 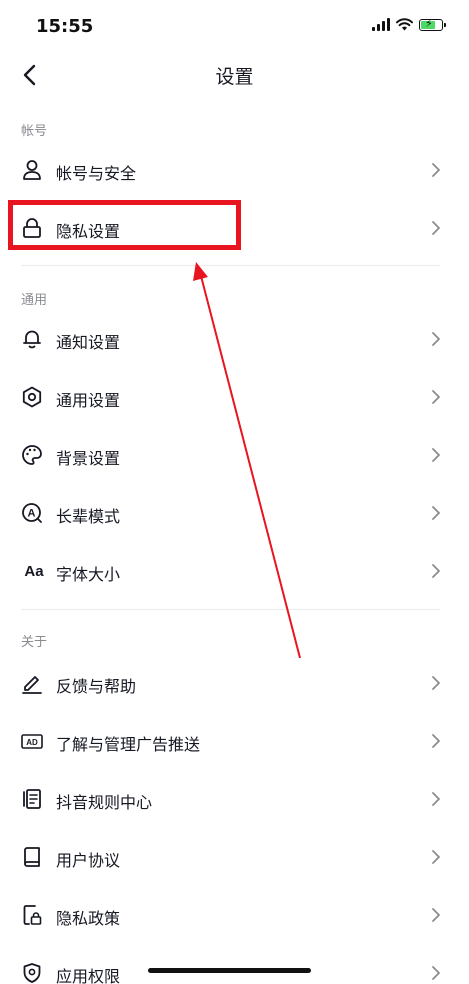 I want to click on status-icons: ⚡, so click(x=409, y=24).